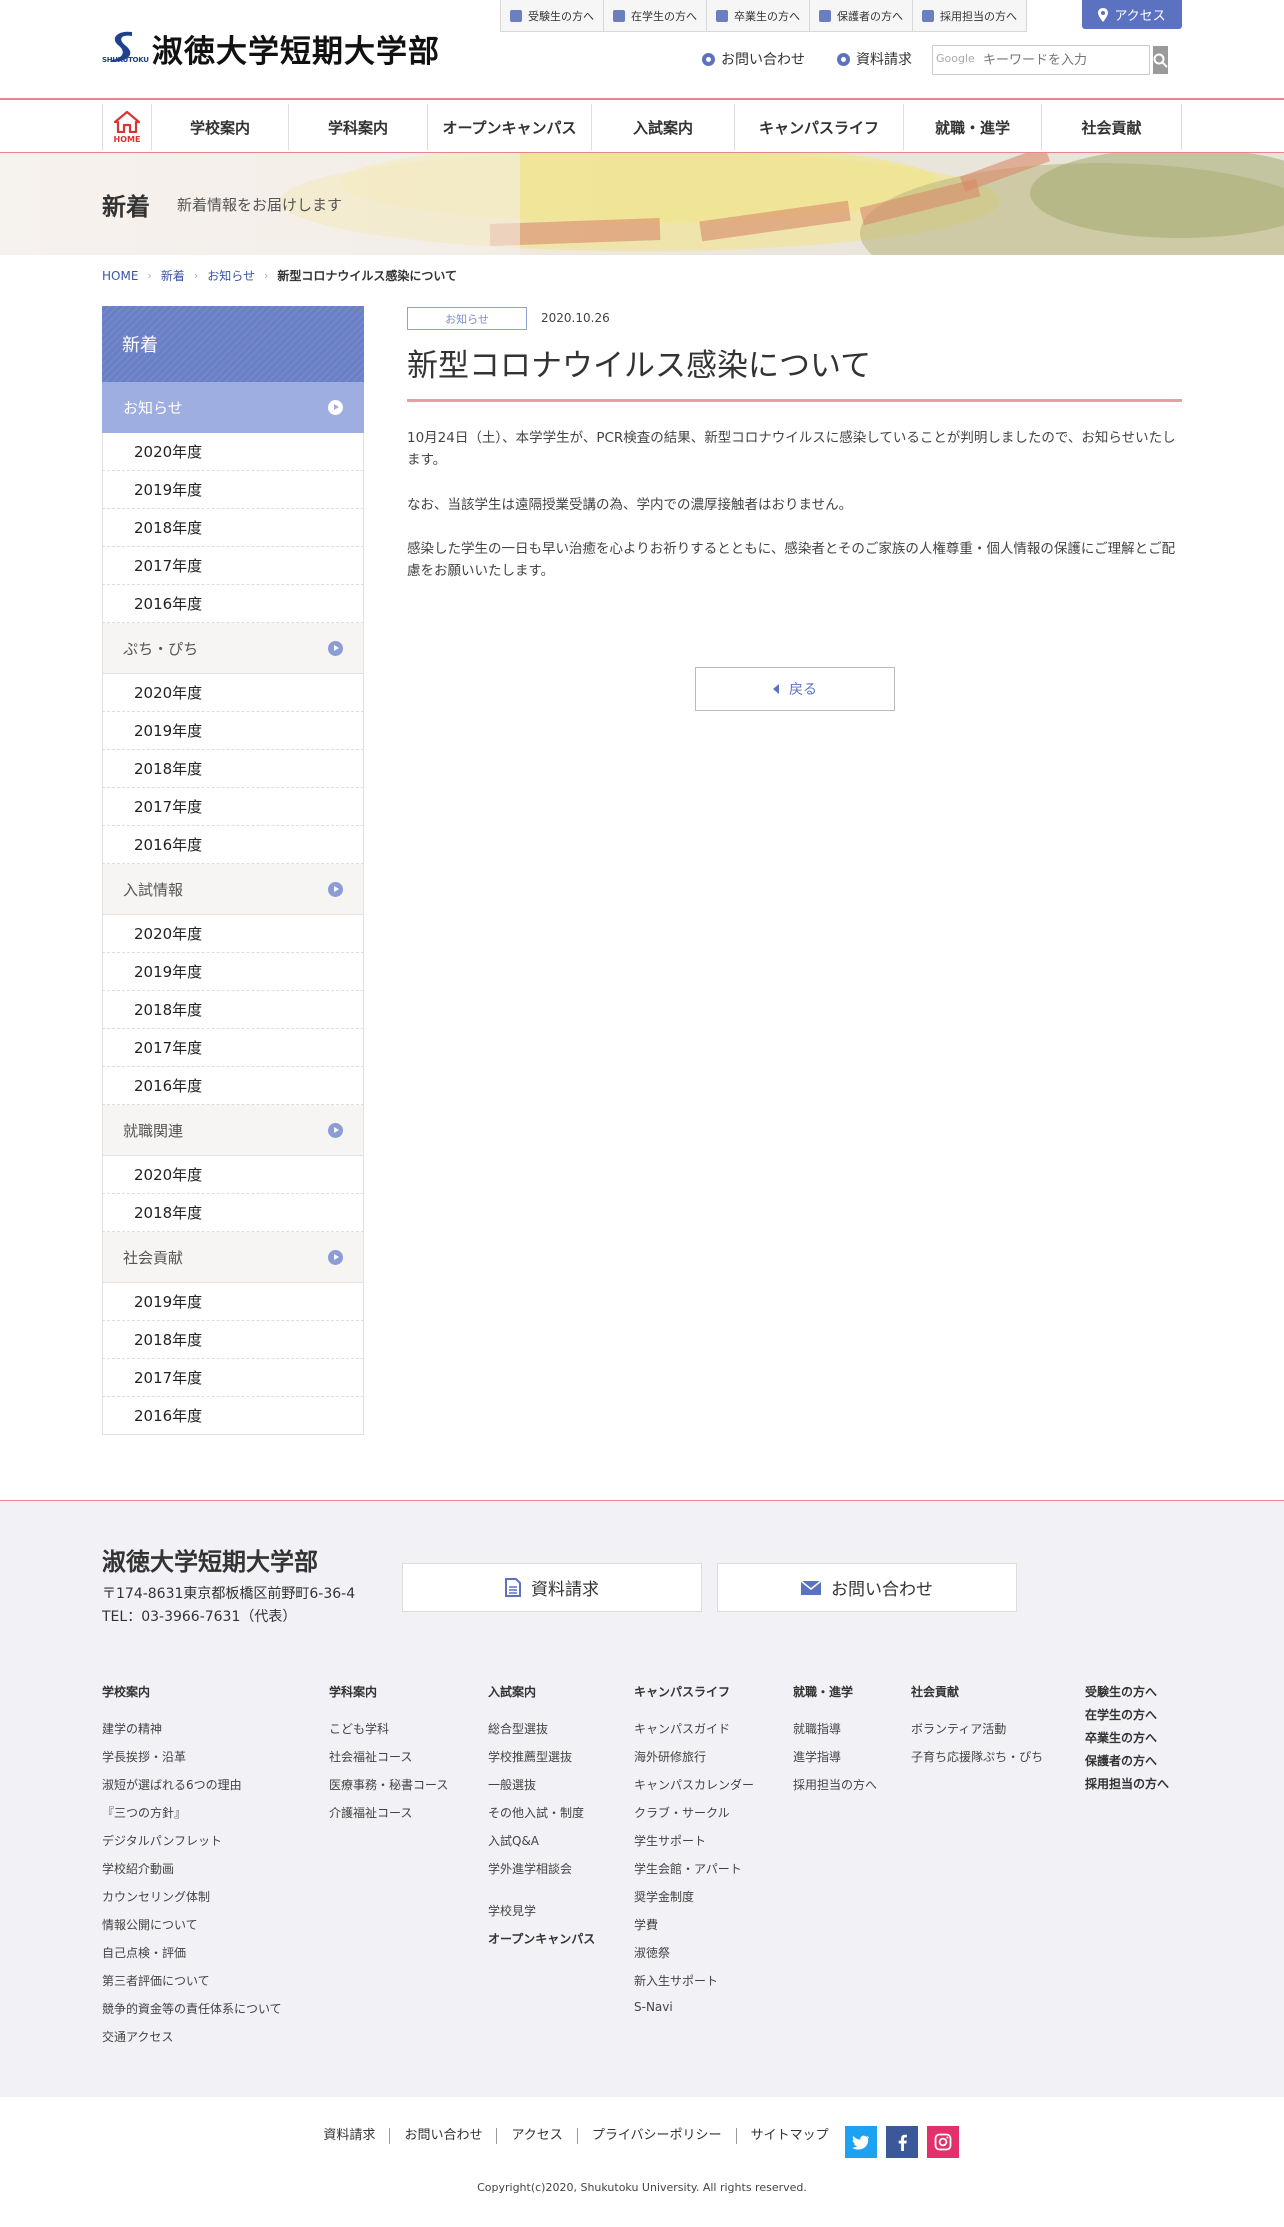 Image resolution: width=1284 pixels, height=2227 pixels. I want to click on back-button: 戻る, so click(795, 689).